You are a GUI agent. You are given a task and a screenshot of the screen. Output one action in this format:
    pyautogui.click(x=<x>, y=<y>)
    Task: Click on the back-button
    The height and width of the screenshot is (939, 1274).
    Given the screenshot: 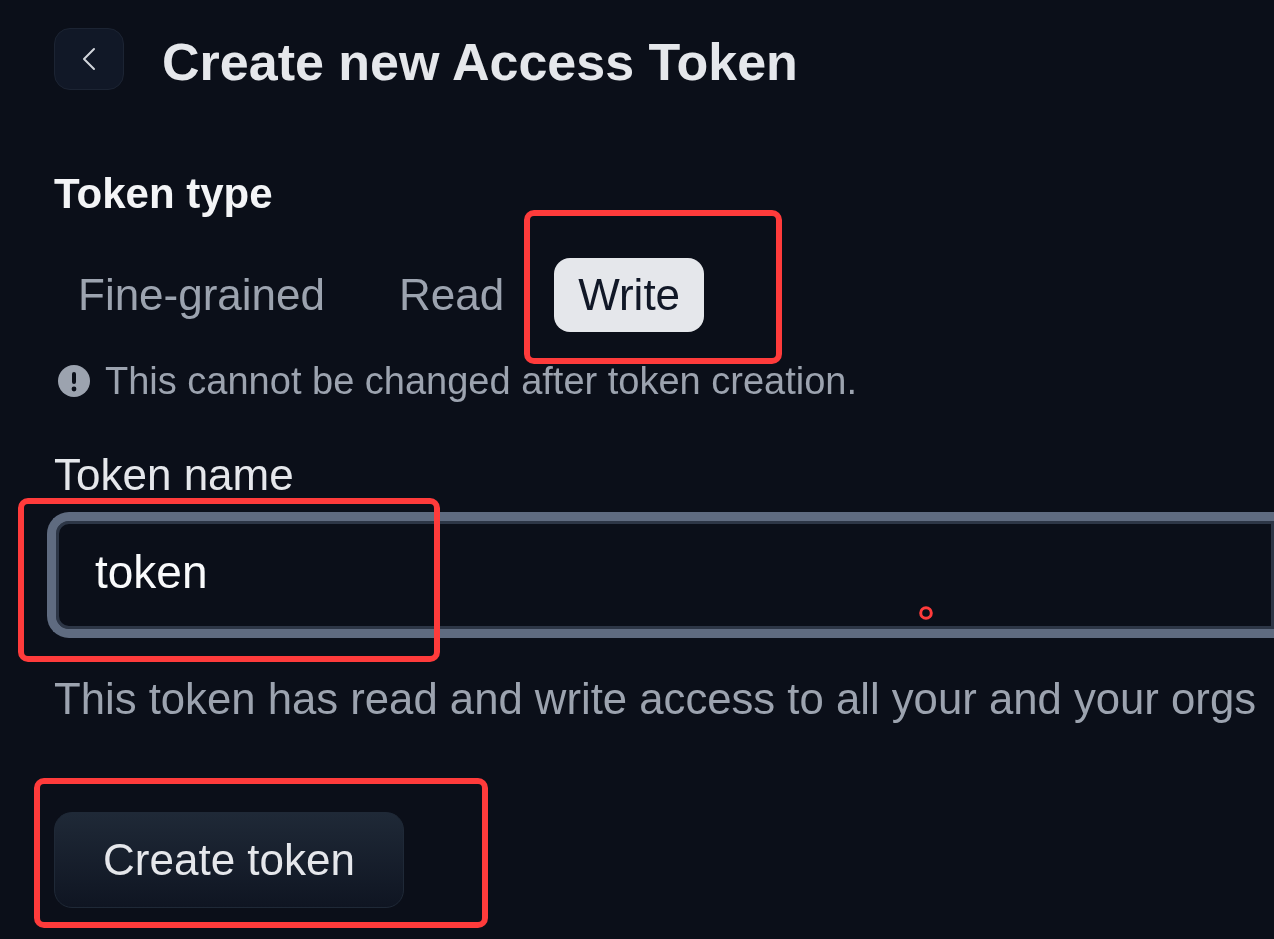 What is the action you would take?
    pyautogui.click(x=89, y=59)
    